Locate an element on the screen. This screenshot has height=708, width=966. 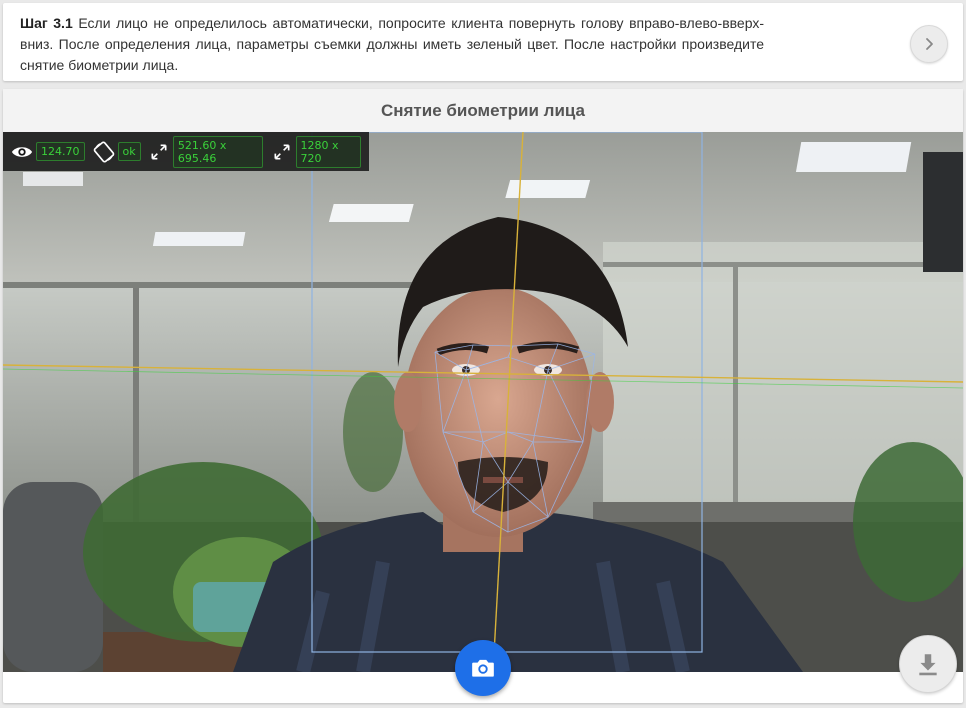
frame-size-value: 1280 x 720 is located at coordinates (328, 151).